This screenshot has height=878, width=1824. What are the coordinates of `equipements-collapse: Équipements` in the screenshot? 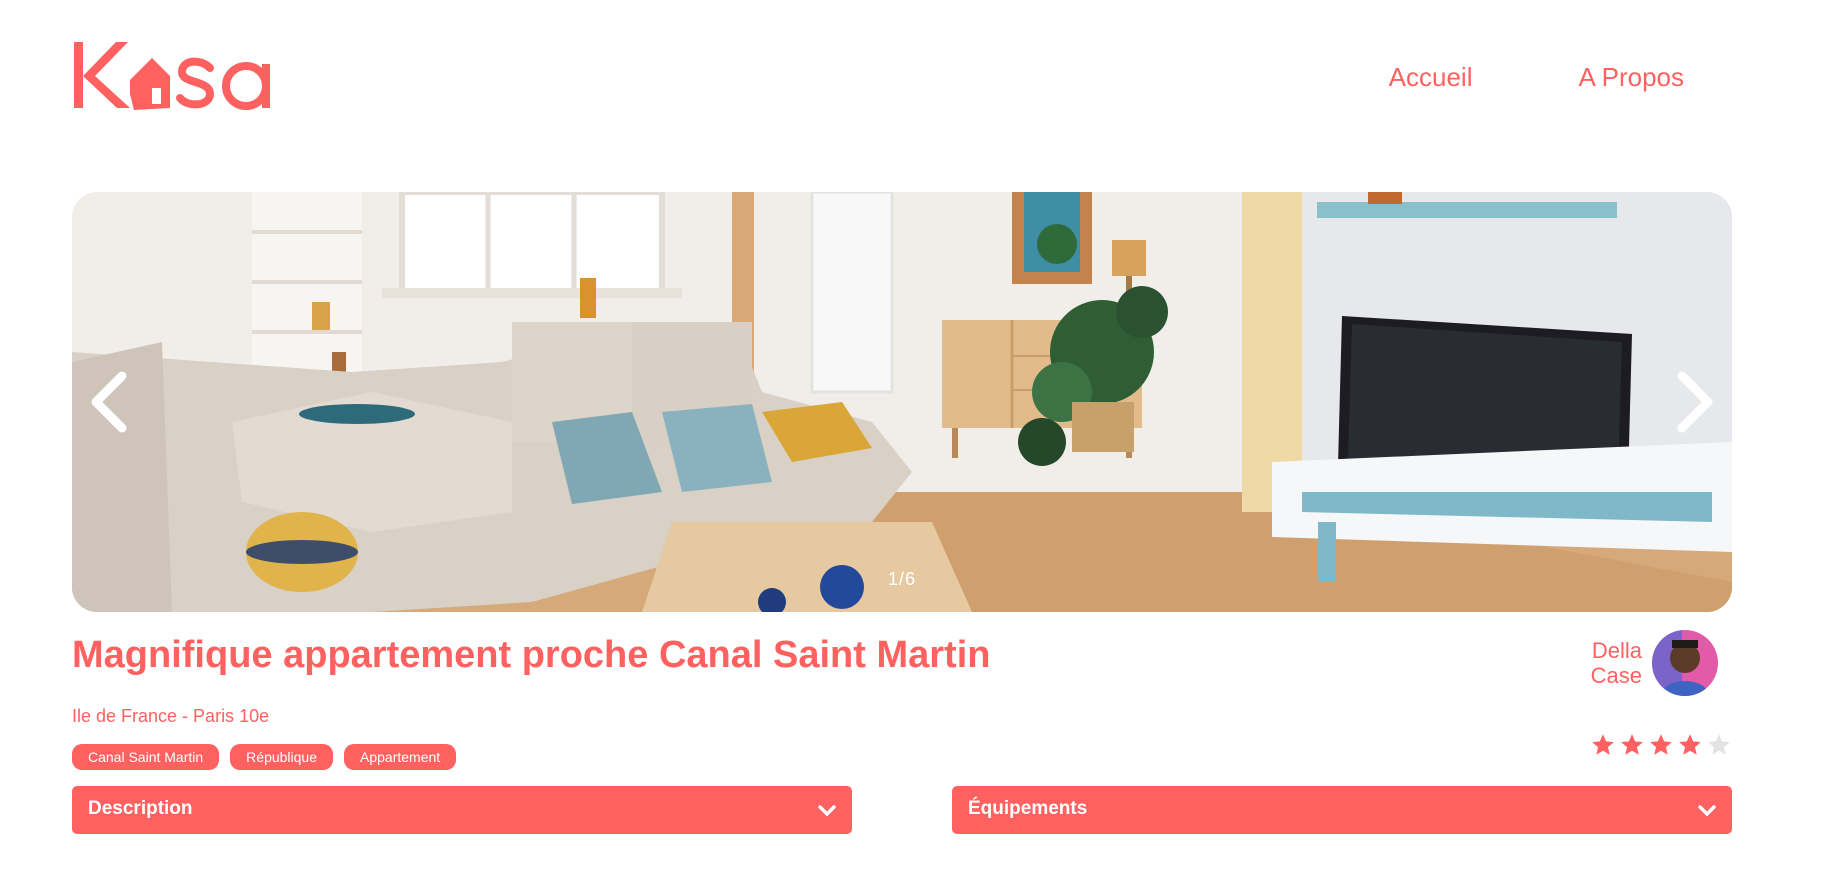 It's located at (1342, 810).